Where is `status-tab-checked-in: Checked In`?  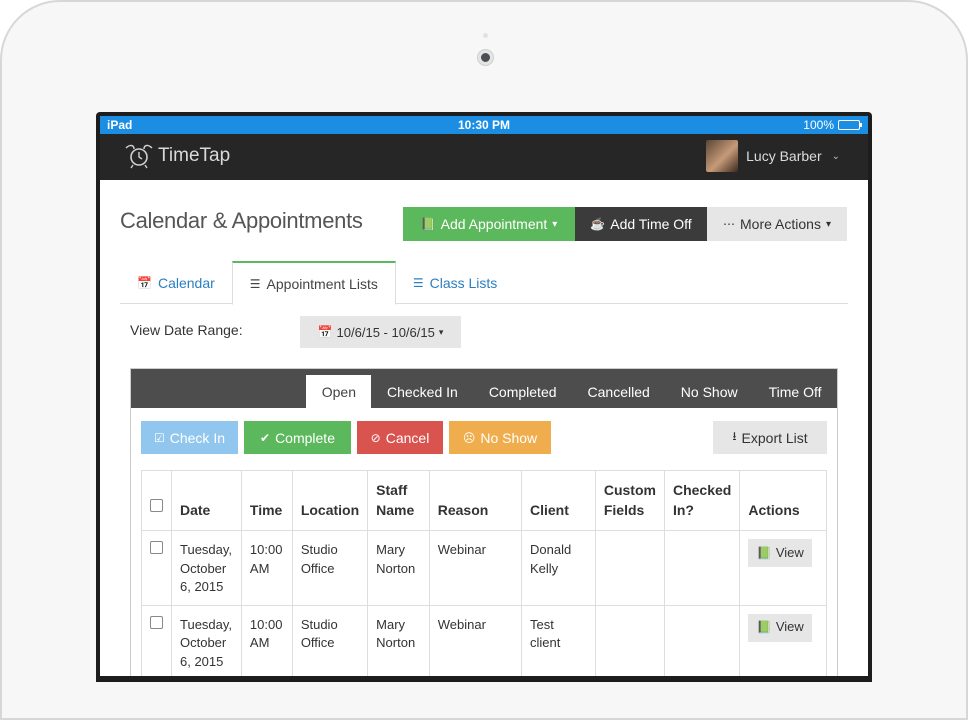
status-tab-checked-in: Checked In is located at coordinates (422, 391).